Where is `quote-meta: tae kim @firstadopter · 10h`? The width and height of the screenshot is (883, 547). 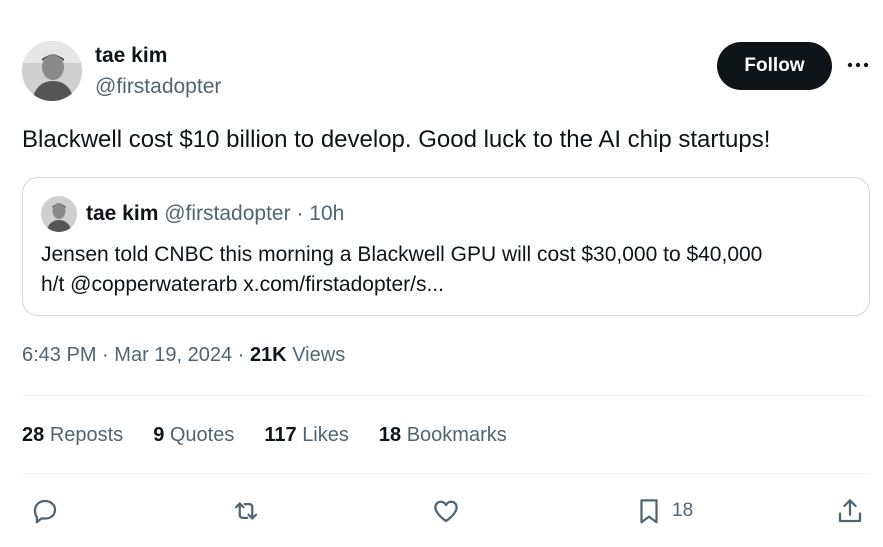
quote-meta: tae kim @firstadopter · 10h is located at coordinates (215, 214).